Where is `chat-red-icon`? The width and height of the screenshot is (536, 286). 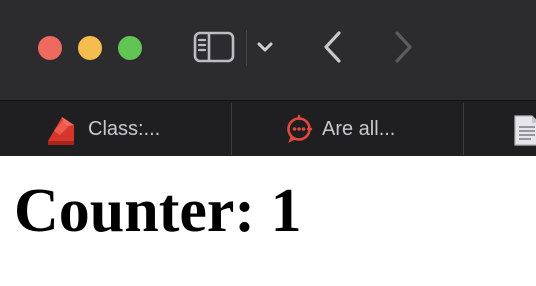
chat-red-icon is located at coordinates (300, 128).